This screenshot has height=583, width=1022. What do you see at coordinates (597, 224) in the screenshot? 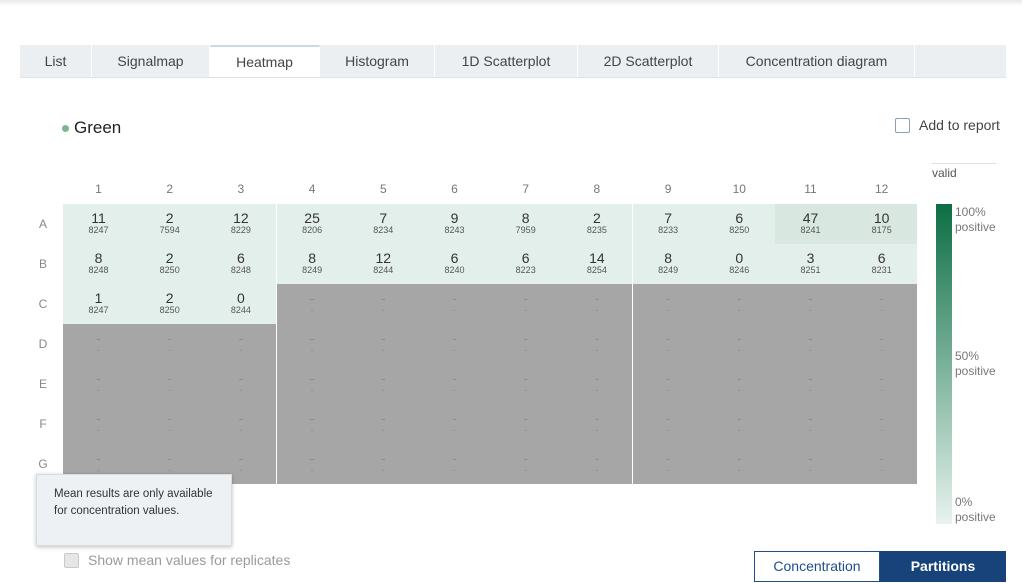
I see `well-cell: 2 8235` at bounding box center [597, 224].